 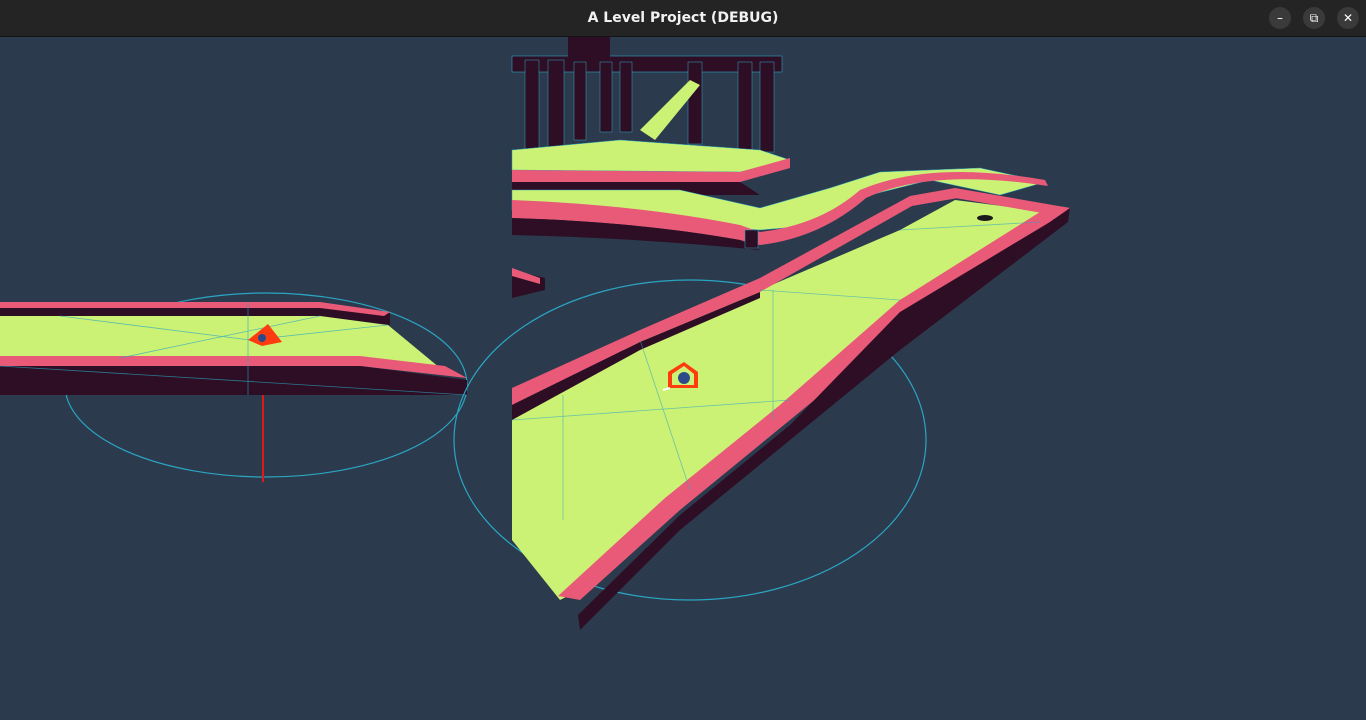 I want to click on window-title: A Level Project (DEBUG), so click(x=683, y=18).